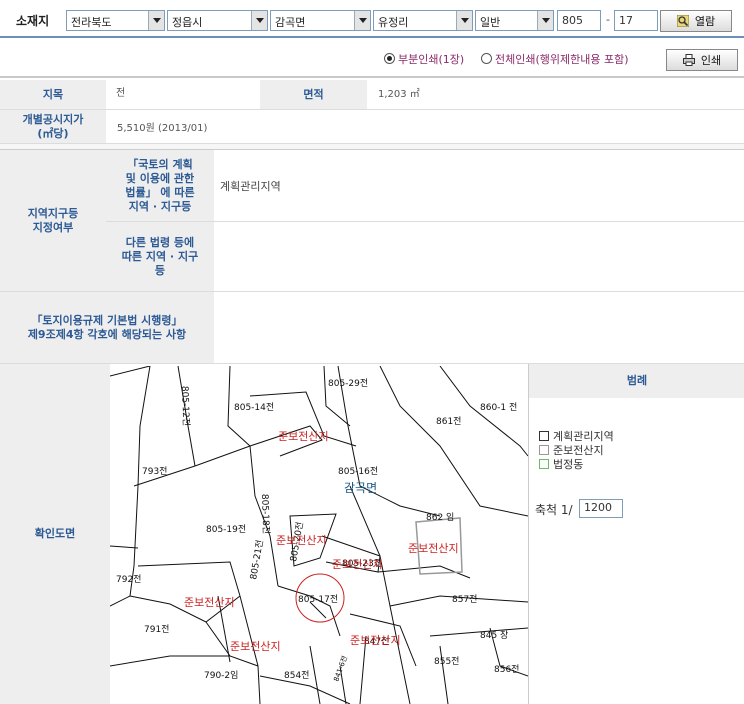  What do you see at coordinates (340, 668) in the screenshot?
I see `map-label-841-6: 841-6전` at bounding box center [340, 668].